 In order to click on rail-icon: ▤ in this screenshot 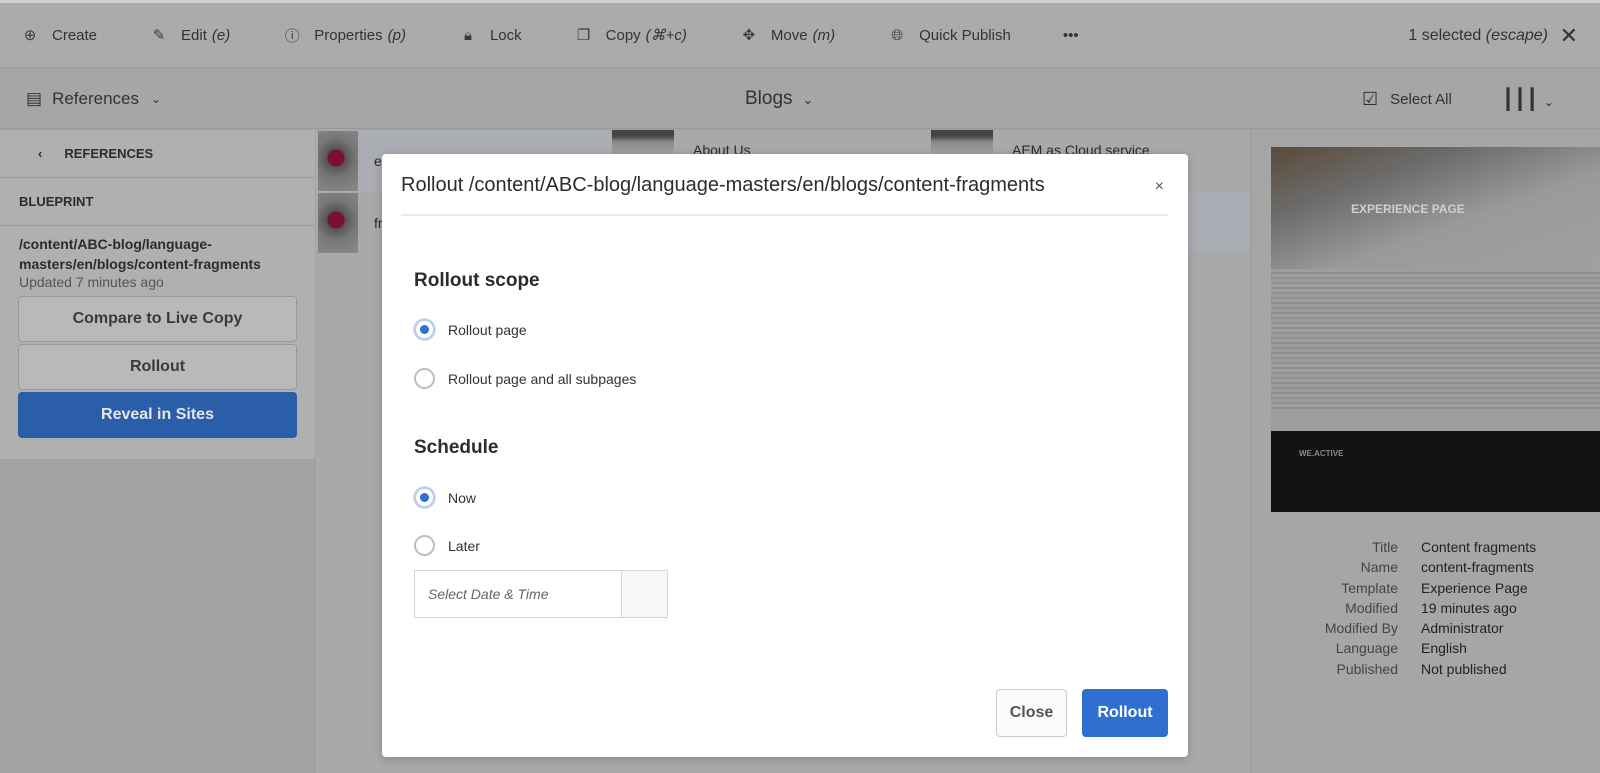, I will do `click(34, 98)`.